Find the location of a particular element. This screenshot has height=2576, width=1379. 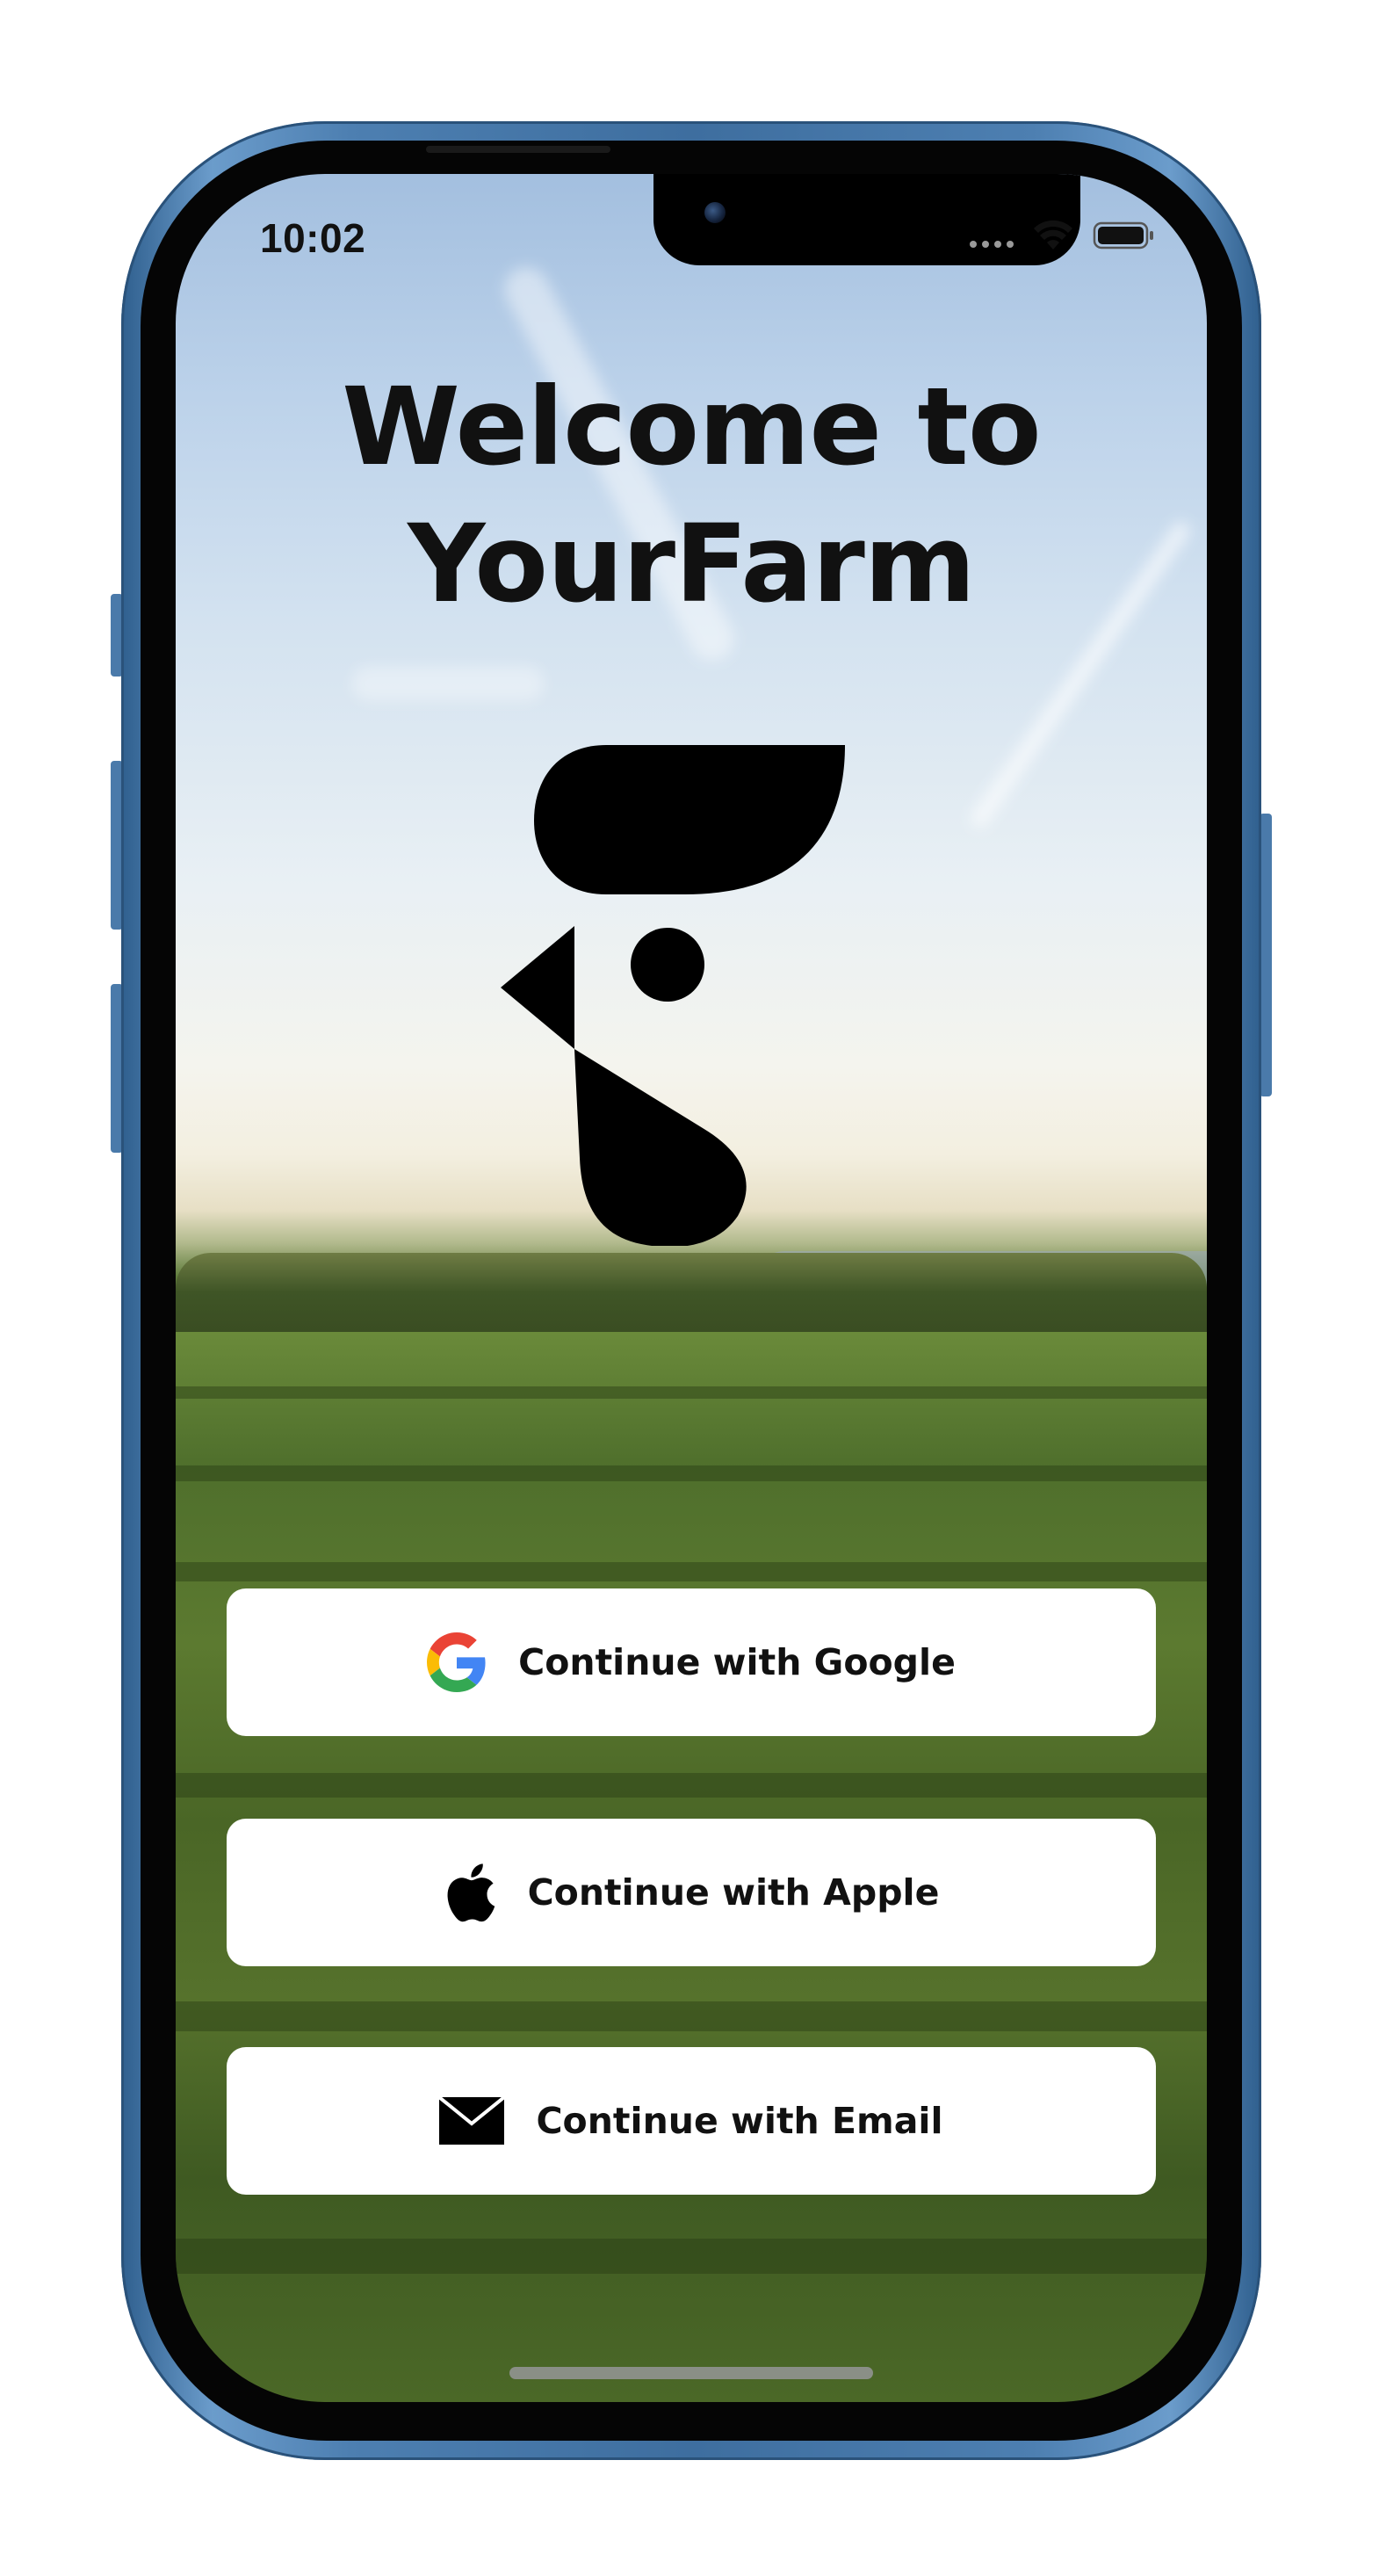

status-icons is located at coordinates (1063, 235).